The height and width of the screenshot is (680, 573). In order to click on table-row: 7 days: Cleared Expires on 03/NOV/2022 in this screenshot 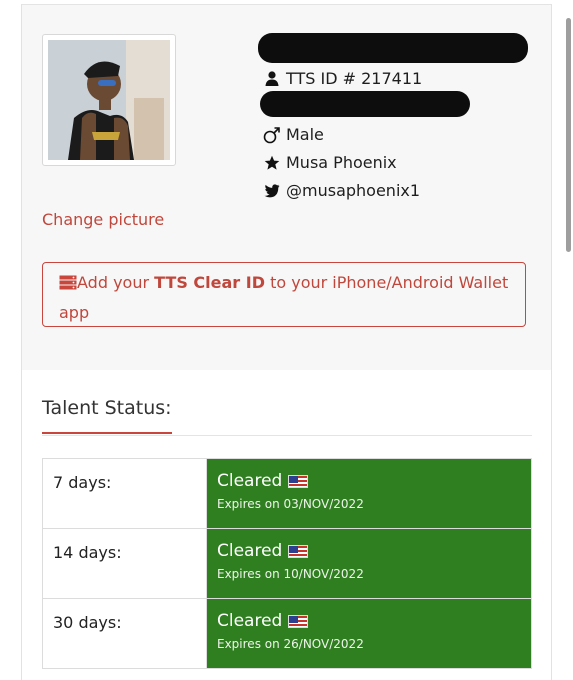, I will do `click(287, 493)`.